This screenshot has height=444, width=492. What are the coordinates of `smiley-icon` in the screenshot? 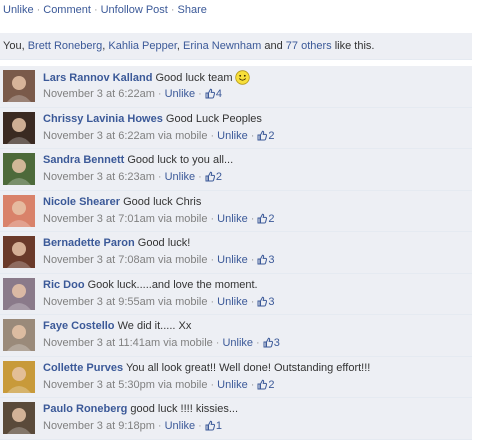 It's located at (242, 79).